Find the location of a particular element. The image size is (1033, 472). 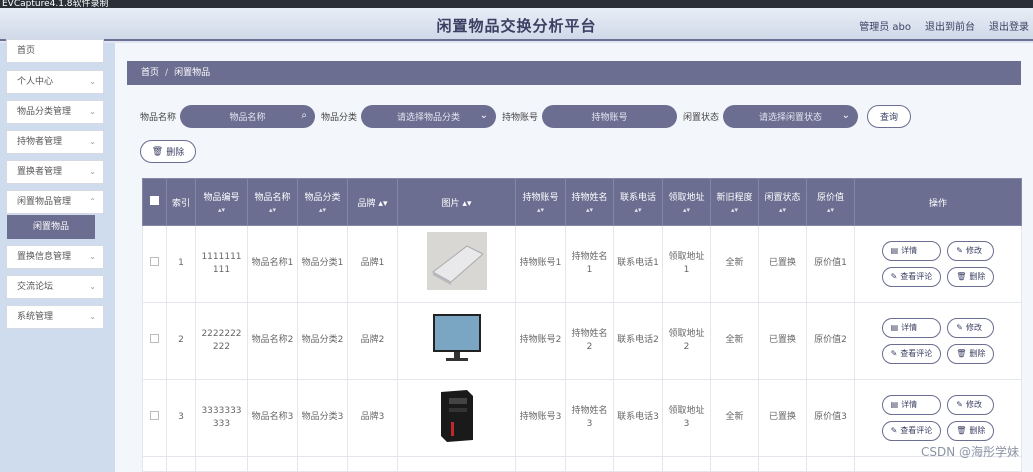

col-image: 图片 ▴▾ is located at coordinates (456, 202).